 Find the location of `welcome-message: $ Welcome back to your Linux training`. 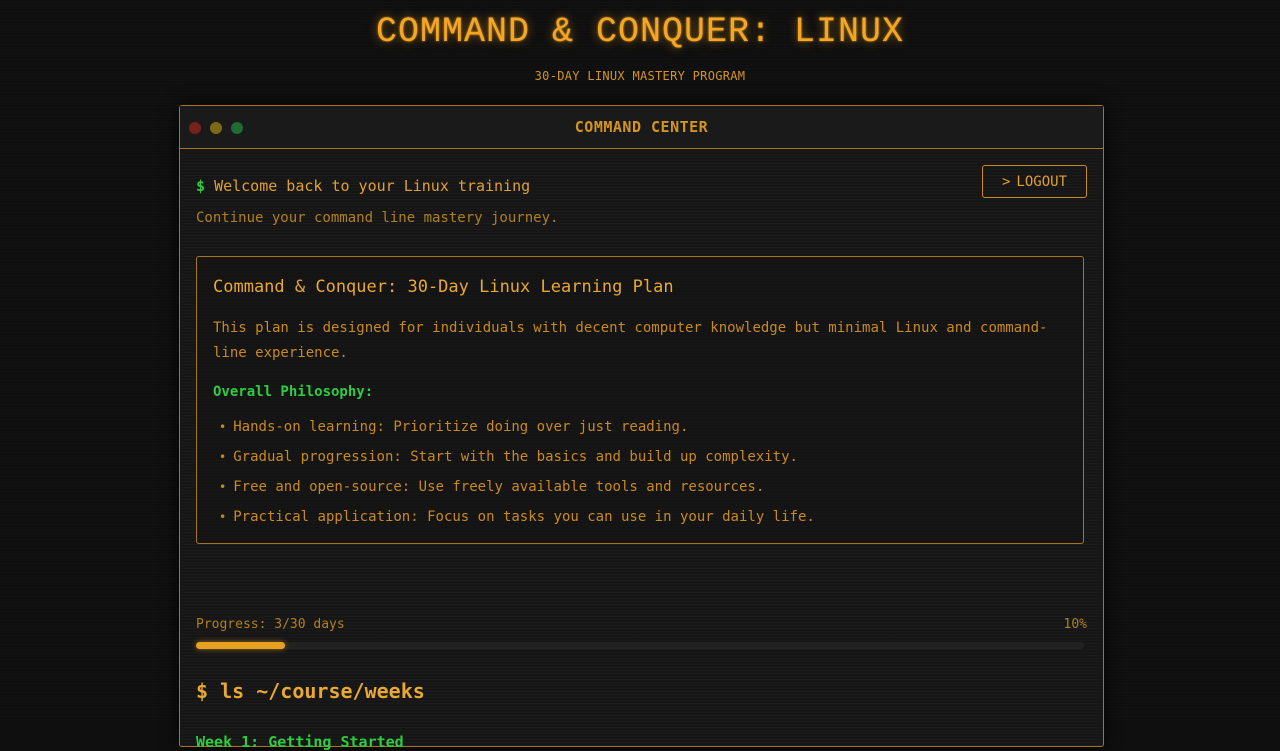

welcome-message: $ Welcome back to your Linux training is located at coordinates (363, 186).